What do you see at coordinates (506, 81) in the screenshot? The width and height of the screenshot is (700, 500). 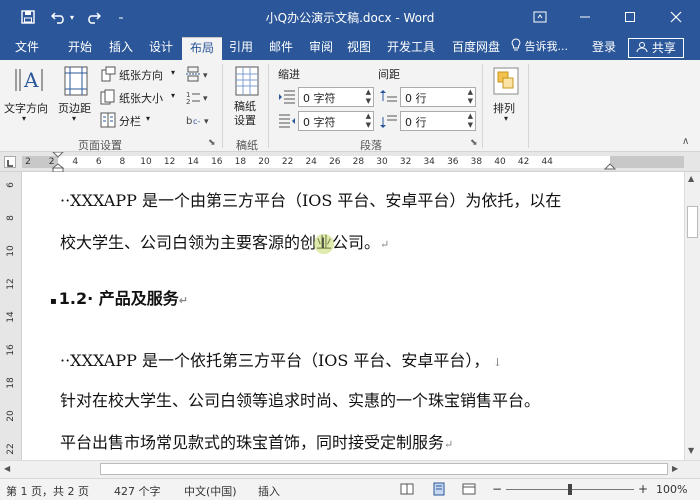 I see `arrange-icon` at bounding box center [506, 81].